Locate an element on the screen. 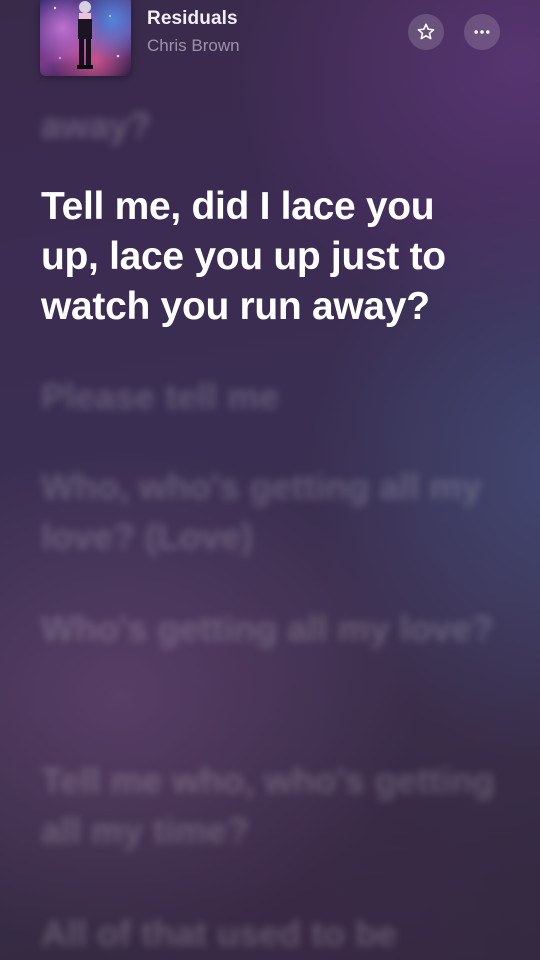 The height and width of the screenshot is (960, 540). upcoming-lyric-line: All of that used to be is located at coordinates (271, 934).